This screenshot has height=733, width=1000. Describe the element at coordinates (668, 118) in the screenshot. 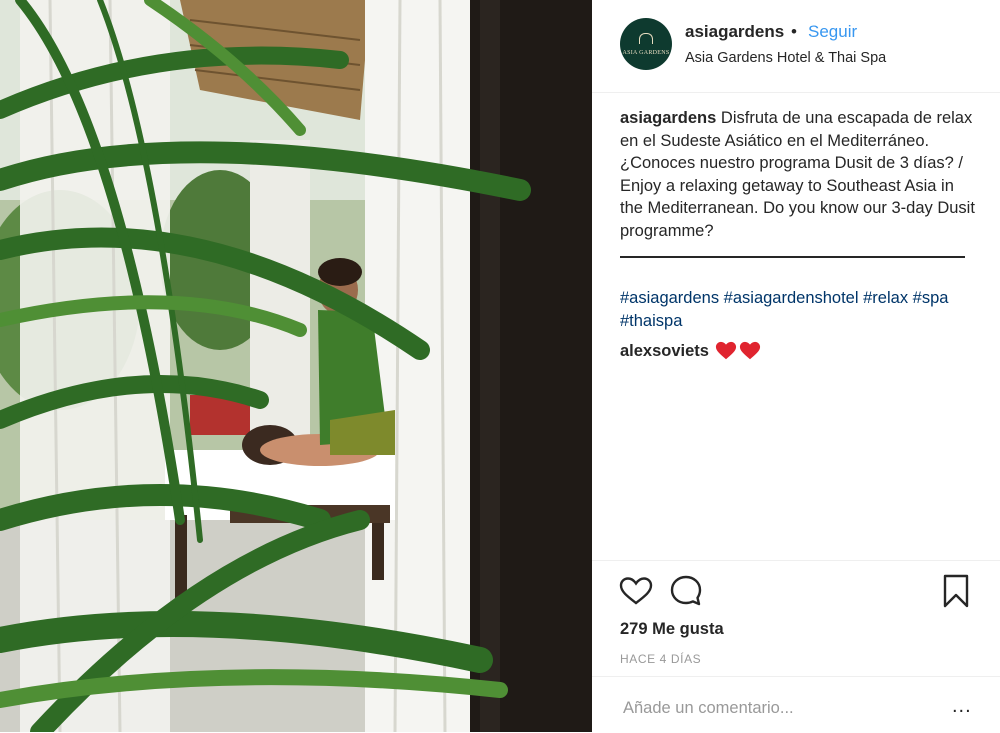

I see `caption-username: asiagardens` at that location.